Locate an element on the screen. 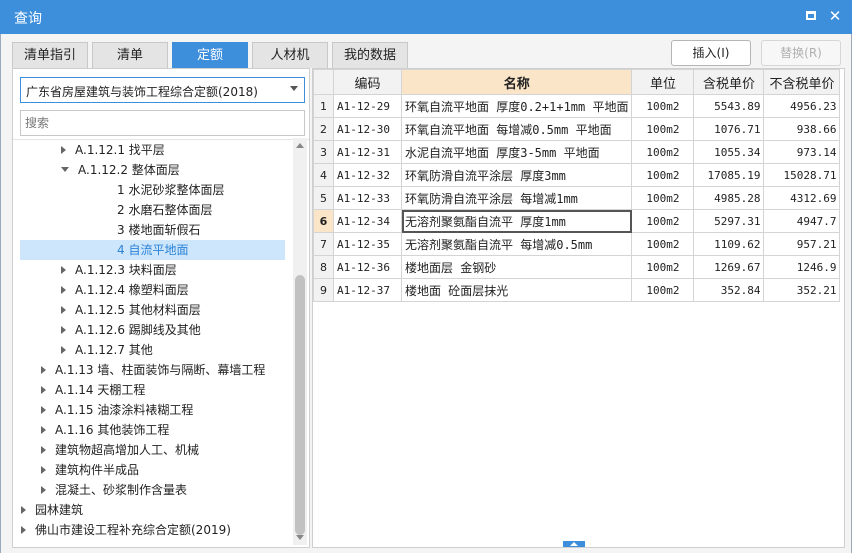  cell-price-notax: 4956.23 is located at coordinates (802, 106).